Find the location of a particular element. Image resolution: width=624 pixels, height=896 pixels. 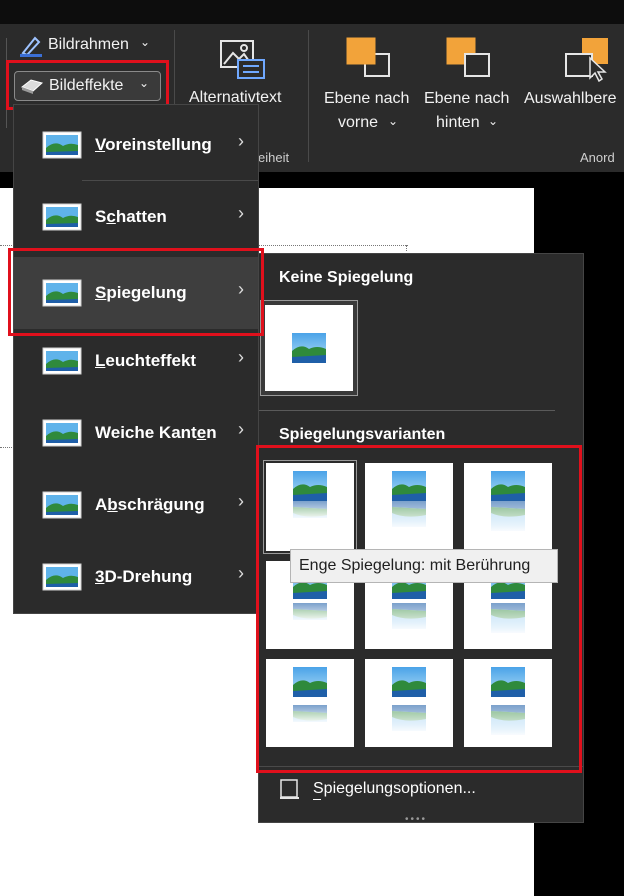

send-backward-label-2: hinten is located at coordinates (458, 122).